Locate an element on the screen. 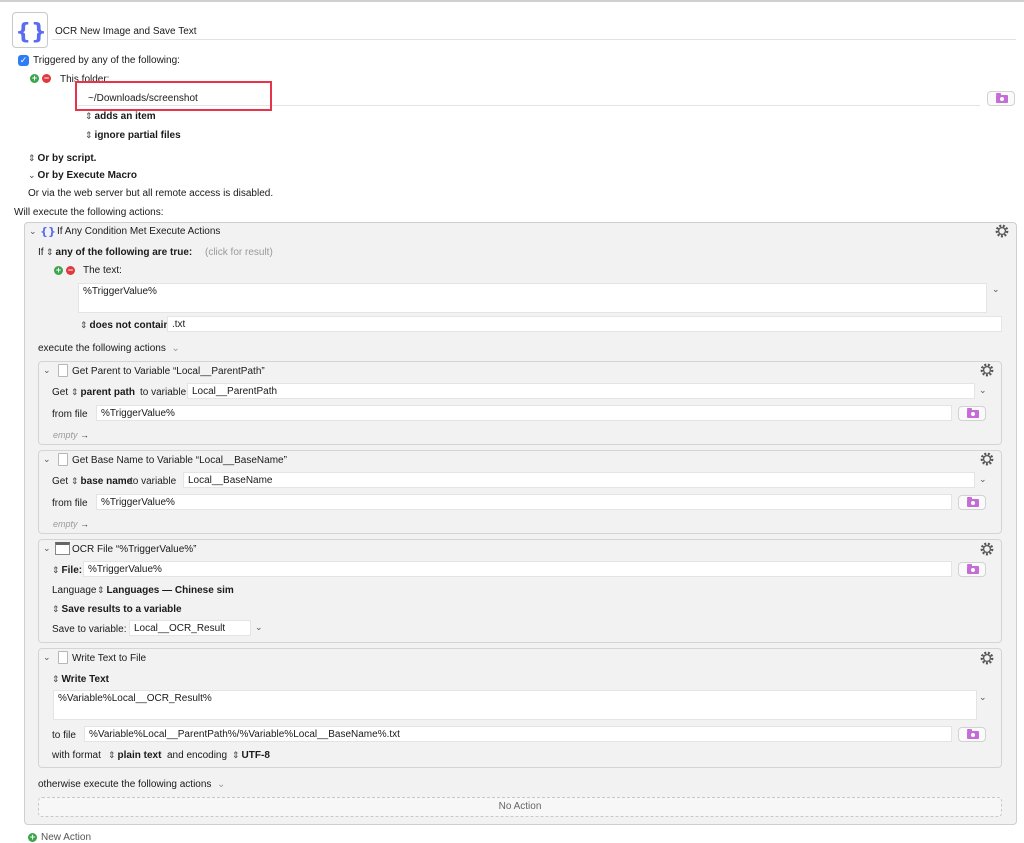 This screenshot has width=1024, height=843. or-by-execute-disclosure: ⌄ Or by Execute Macro is located at coordinates (82, 175).